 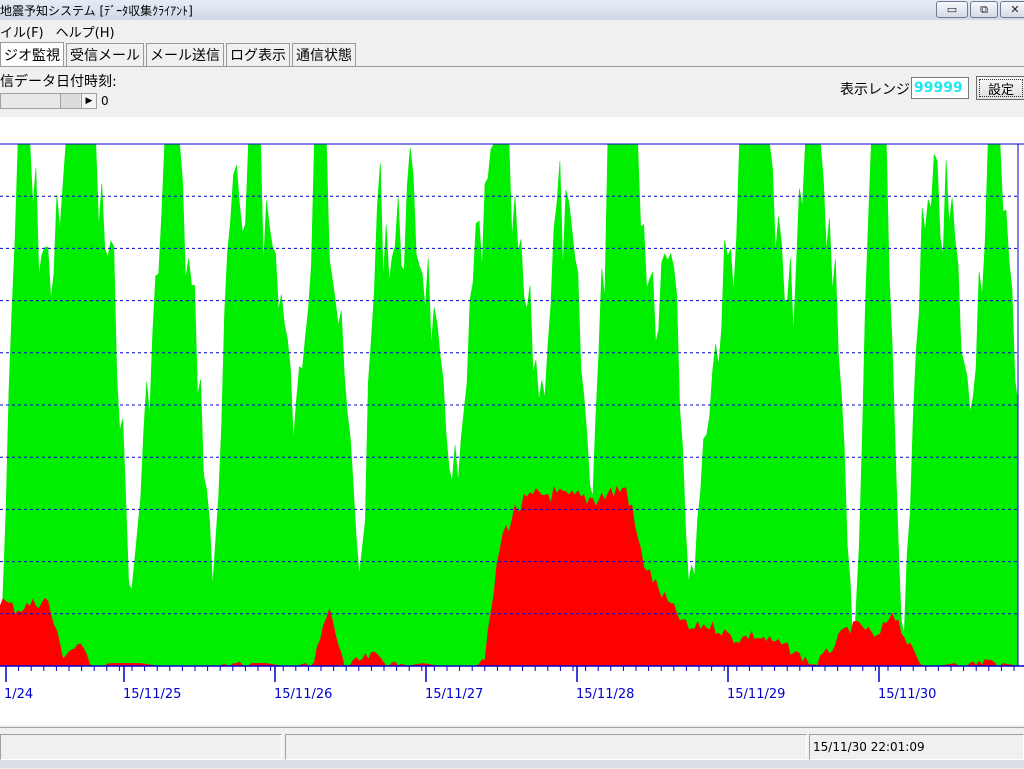 What do you see at coordinates (756, 694) in the screenshot?
I see `x-tick-label: 15/11/29` at bounding box center [756, 694].